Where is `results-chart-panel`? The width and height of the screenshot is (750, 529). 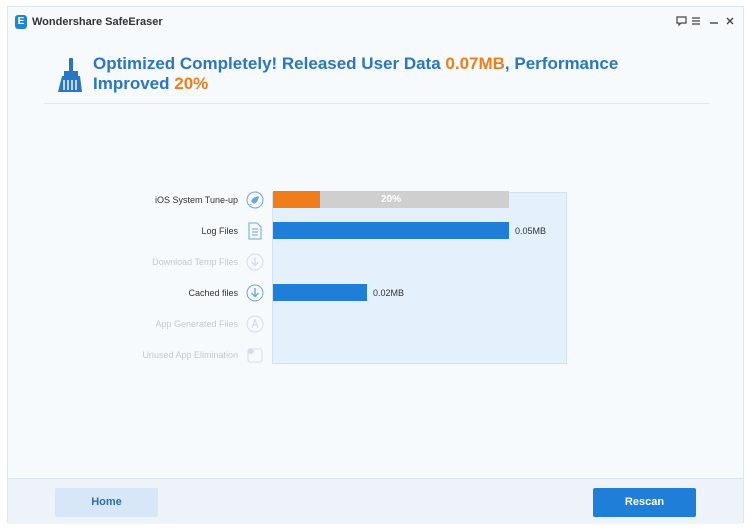 results-chart-panel is located at coordinates (419, 278).